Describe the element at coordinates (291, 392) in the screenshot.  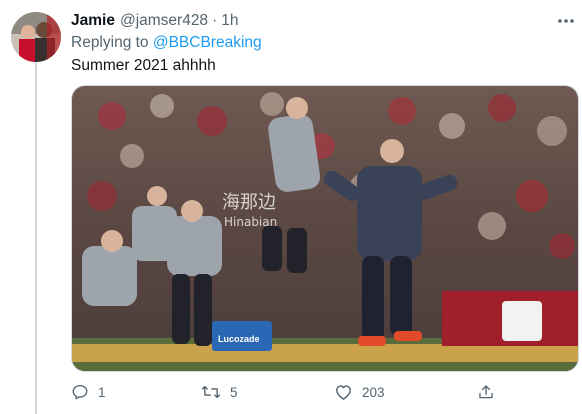
I see `tweet-actions: 1 5 203` at that location.